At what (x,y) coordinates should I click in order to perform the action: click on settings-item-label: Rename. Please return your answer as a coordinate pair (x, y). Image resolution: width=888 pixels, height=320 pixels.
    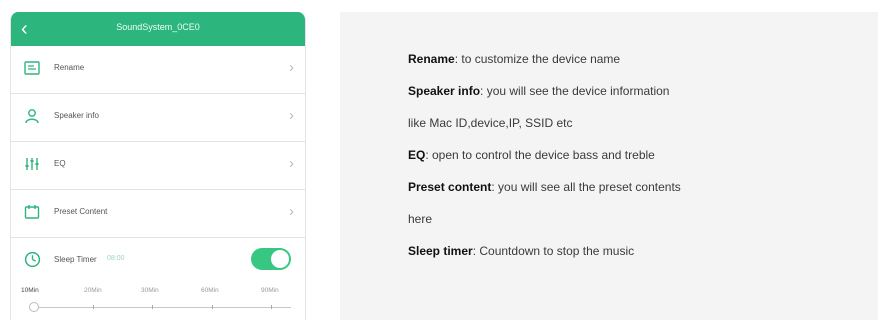
    Looking at the image, I should click on (69, 67).